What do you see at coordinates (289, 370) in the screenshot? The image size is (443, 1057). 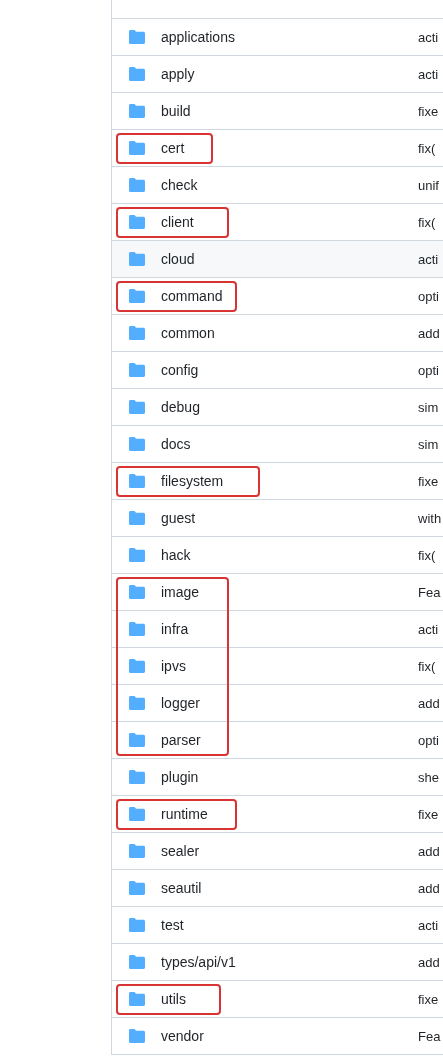 I see `folder-name: config` at bounding box center [289, 370].